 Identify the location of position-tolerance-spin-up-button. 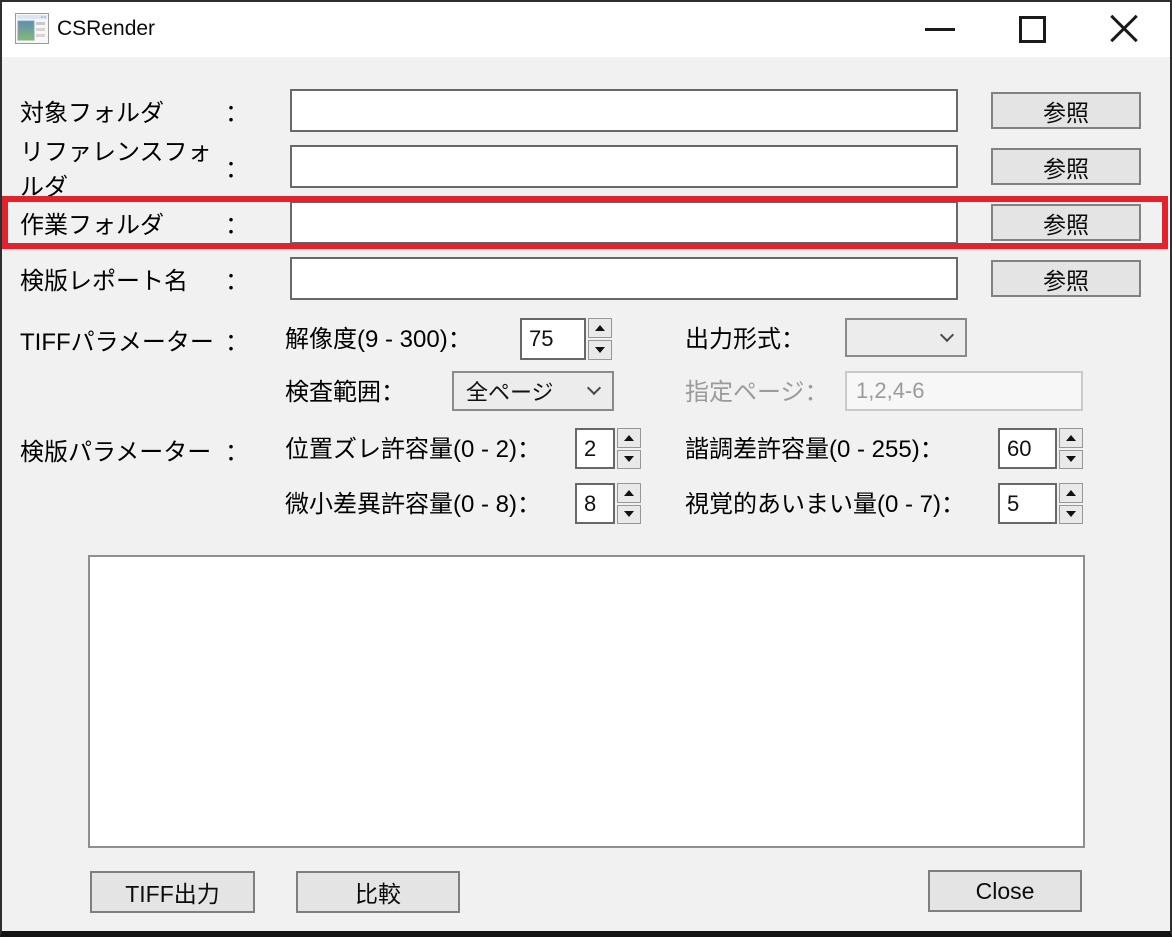
(629, 438).